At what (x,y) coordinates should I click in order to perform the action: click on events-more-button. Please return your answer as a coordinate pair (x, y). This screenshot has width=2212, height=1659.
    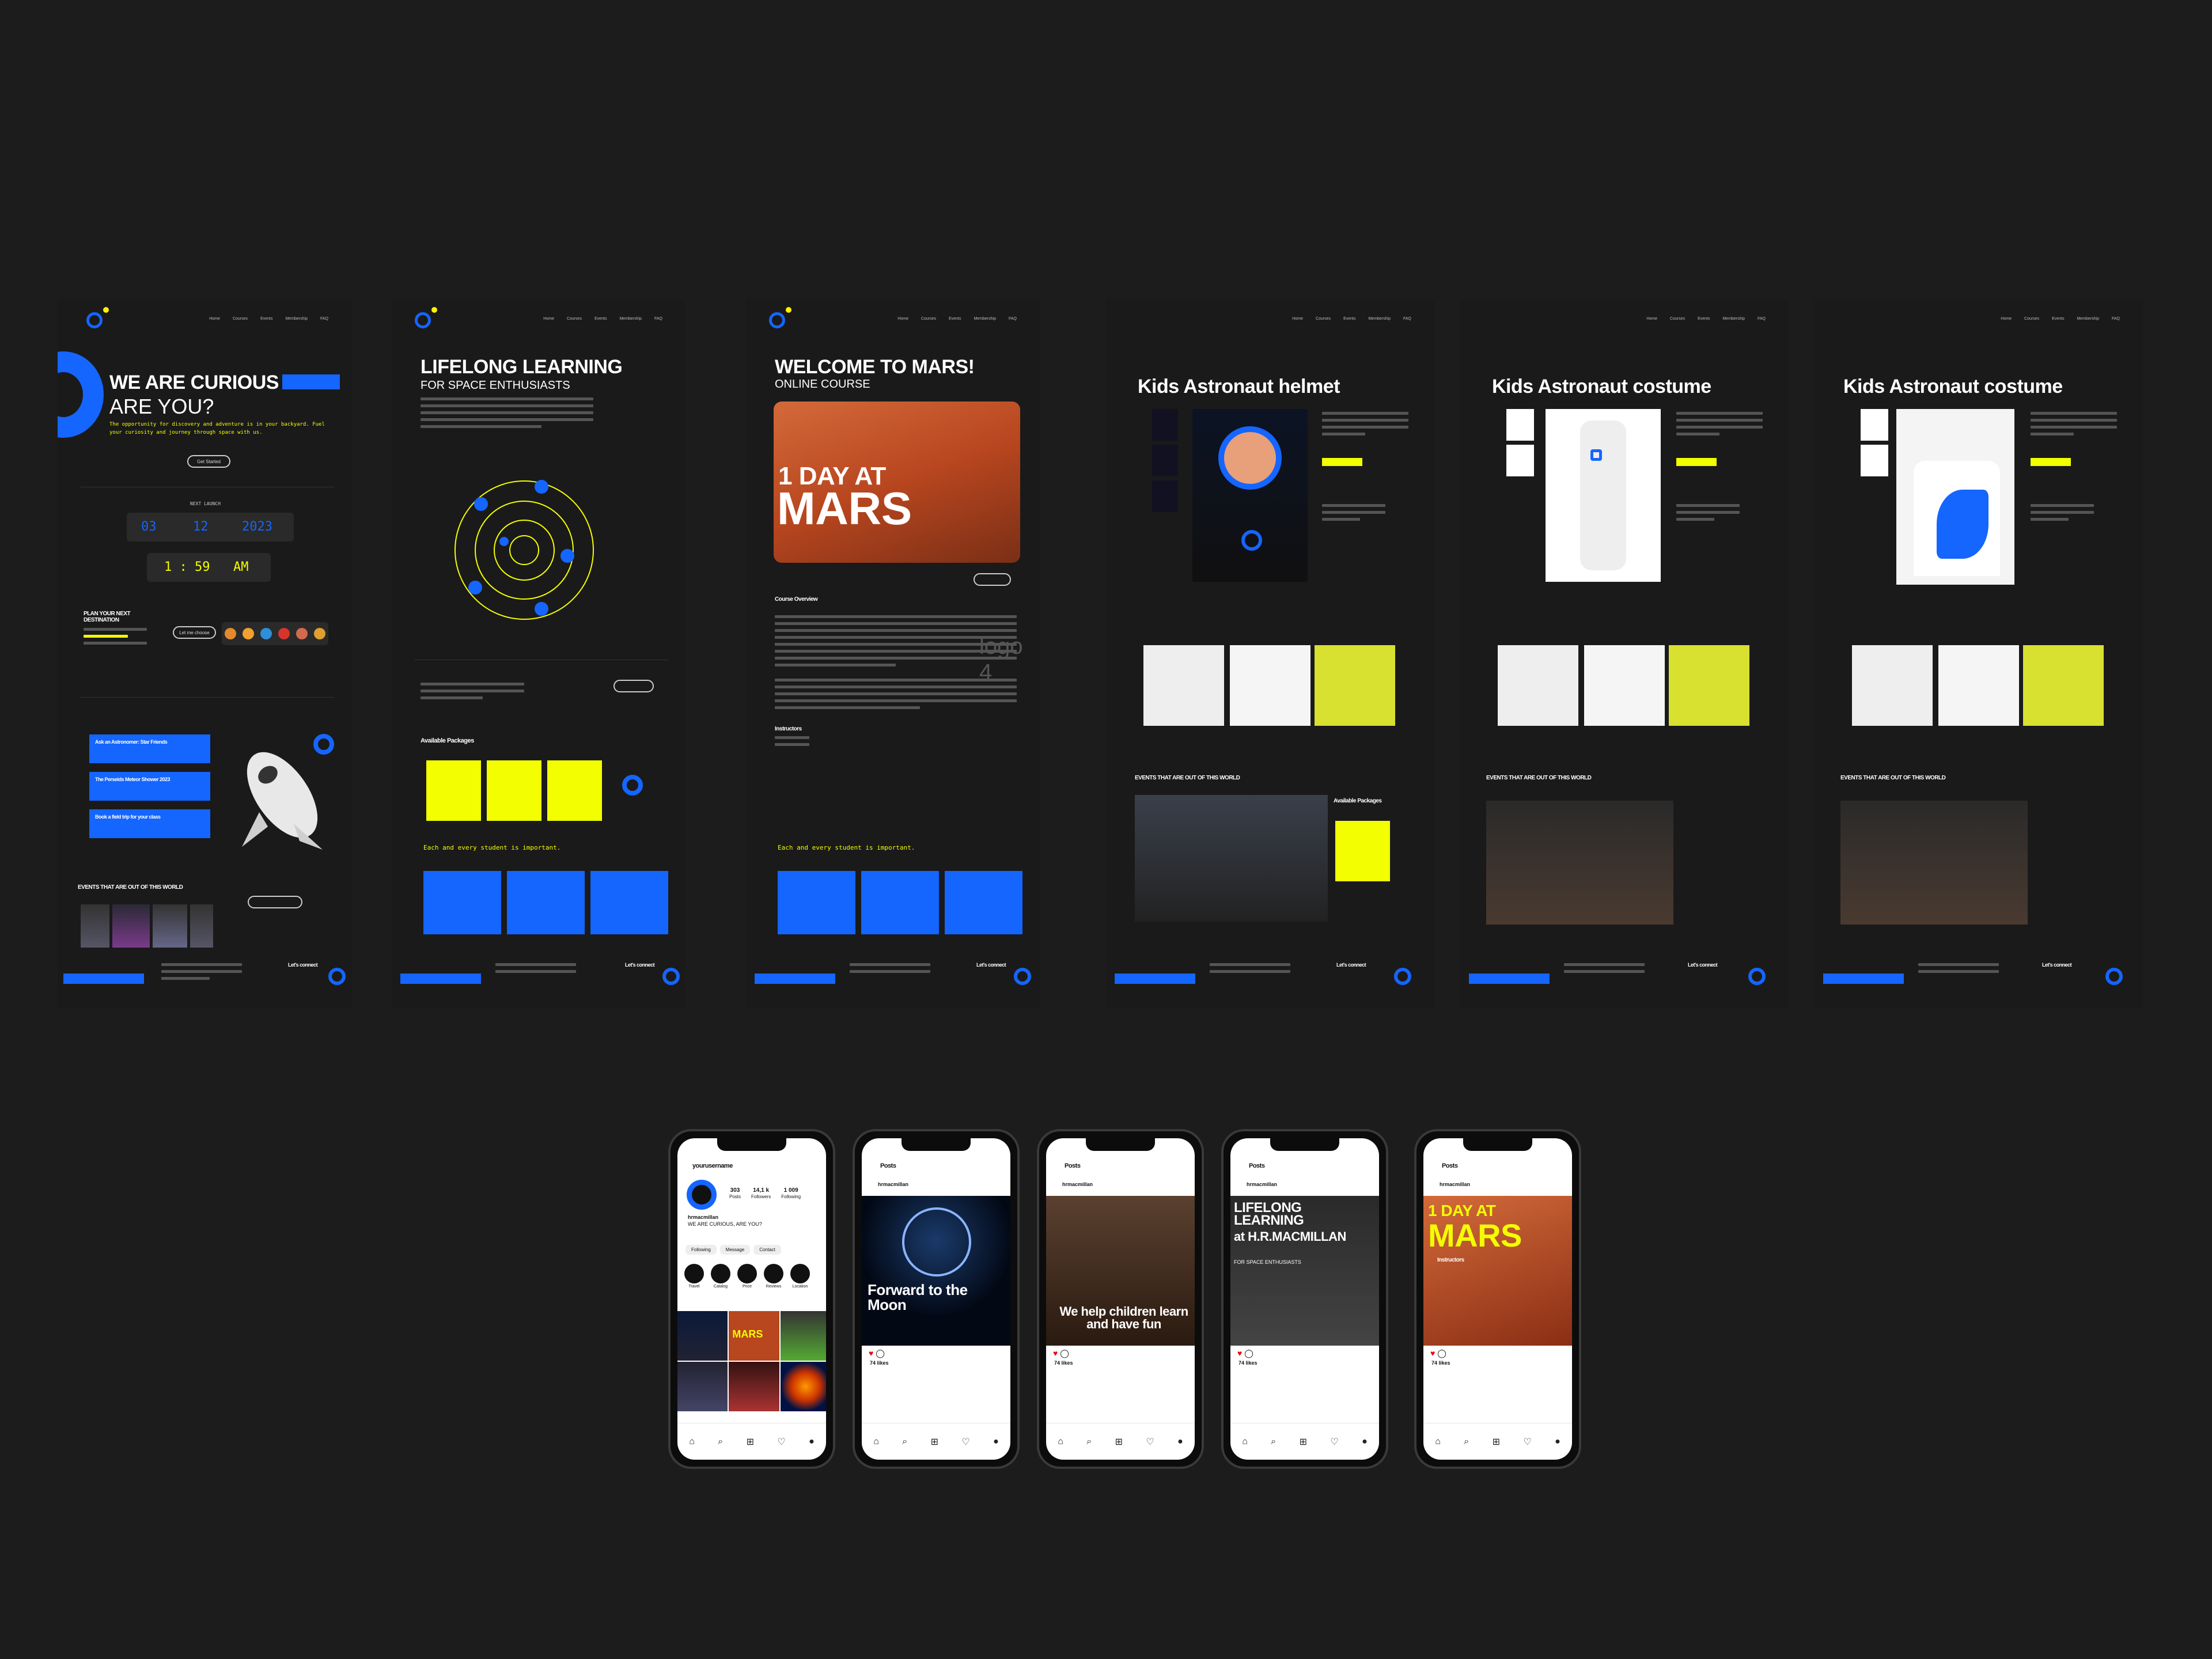
    Looking at the image, I should click on (275, 902).